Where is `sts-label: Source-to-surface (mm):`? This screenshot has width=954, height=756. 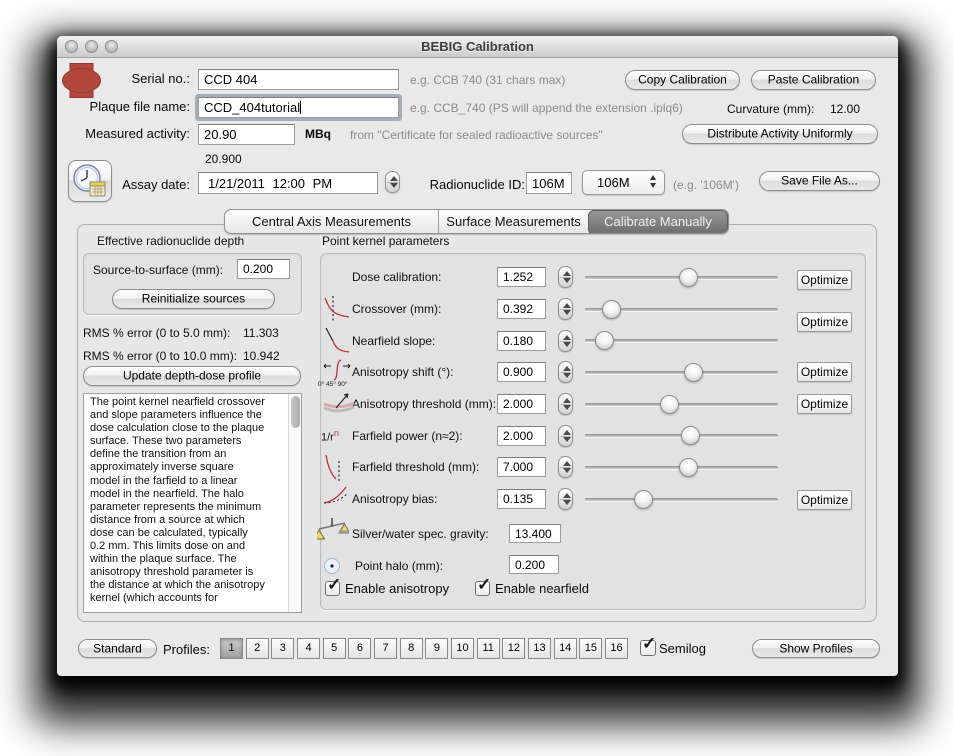 sts-label: Source-to-surface (mm): is located at coordinates (158, 270).